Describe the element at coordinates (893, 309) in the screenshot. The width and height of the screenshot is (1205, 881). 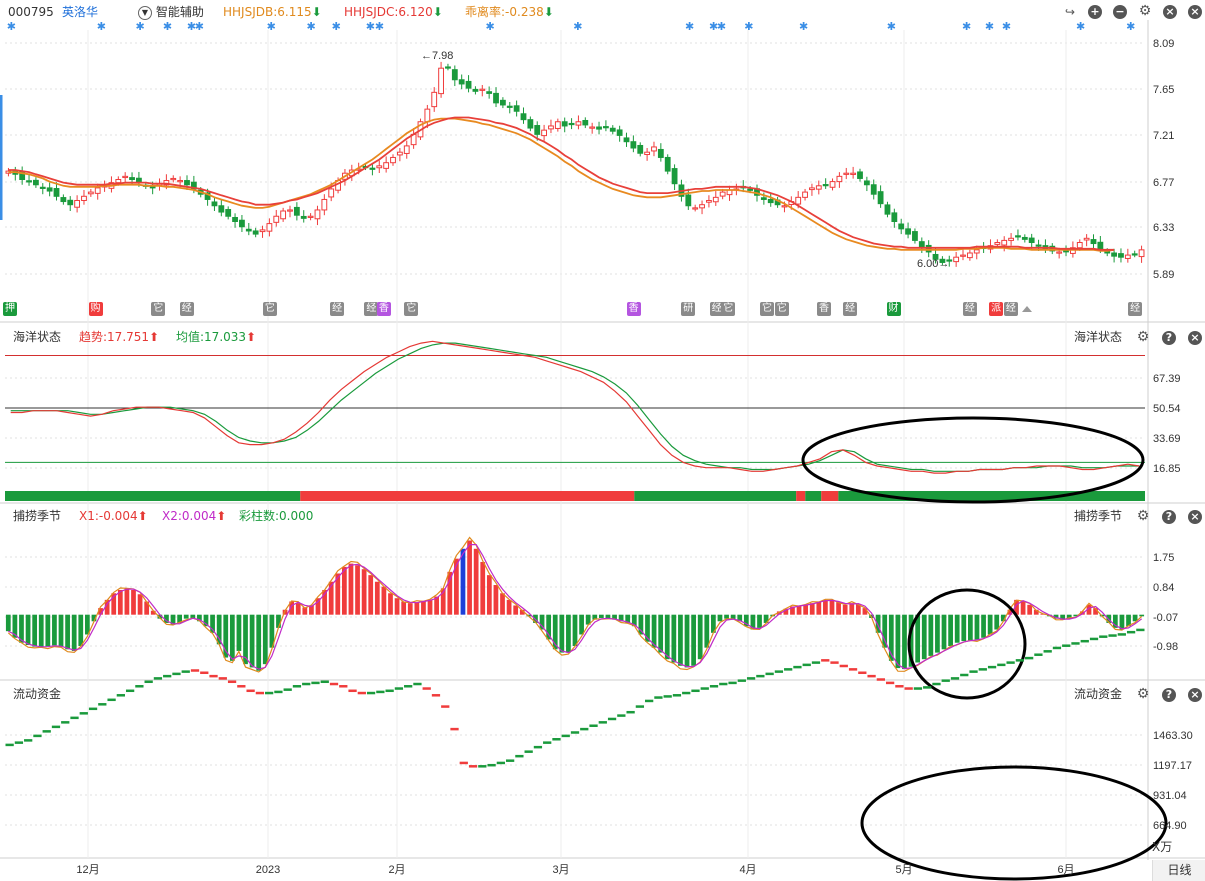
I see `event-tag: 财` at that location.